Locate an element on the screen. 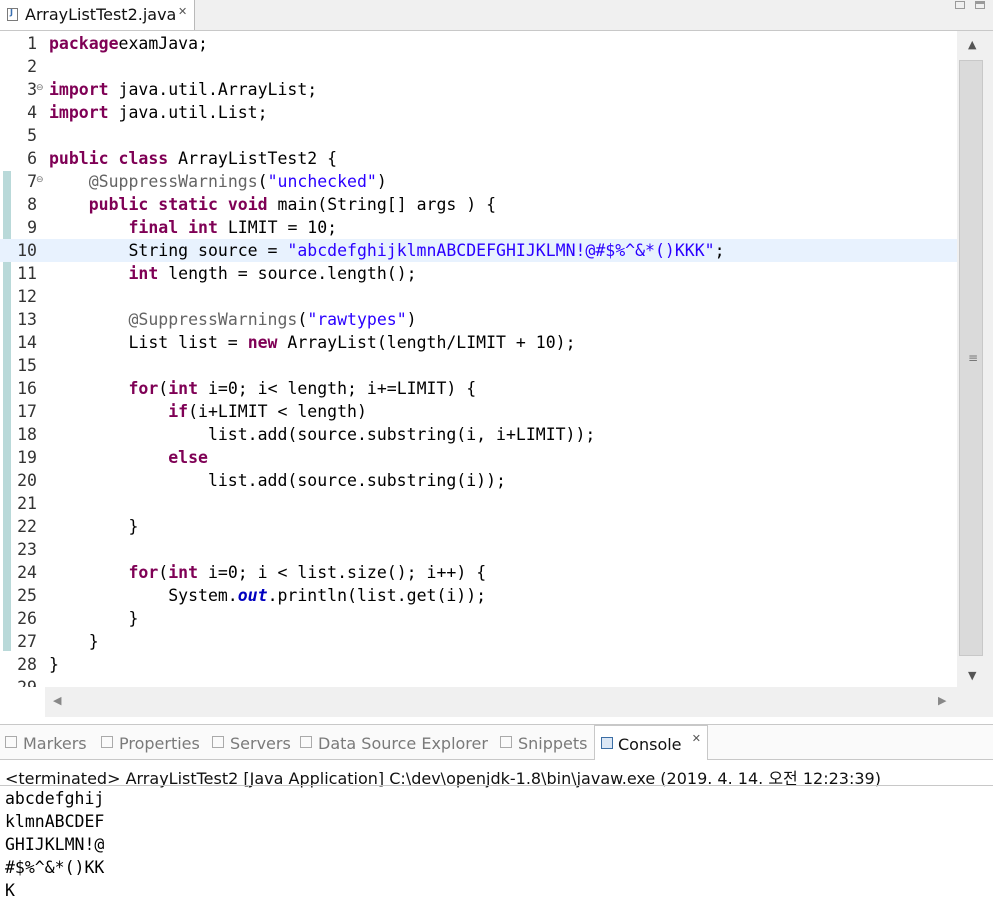 This screenshot has height=905, width=993. code-line: 7 ⊖ @SuppressWarnings("unchecked") is located at coordinates (478, 181).